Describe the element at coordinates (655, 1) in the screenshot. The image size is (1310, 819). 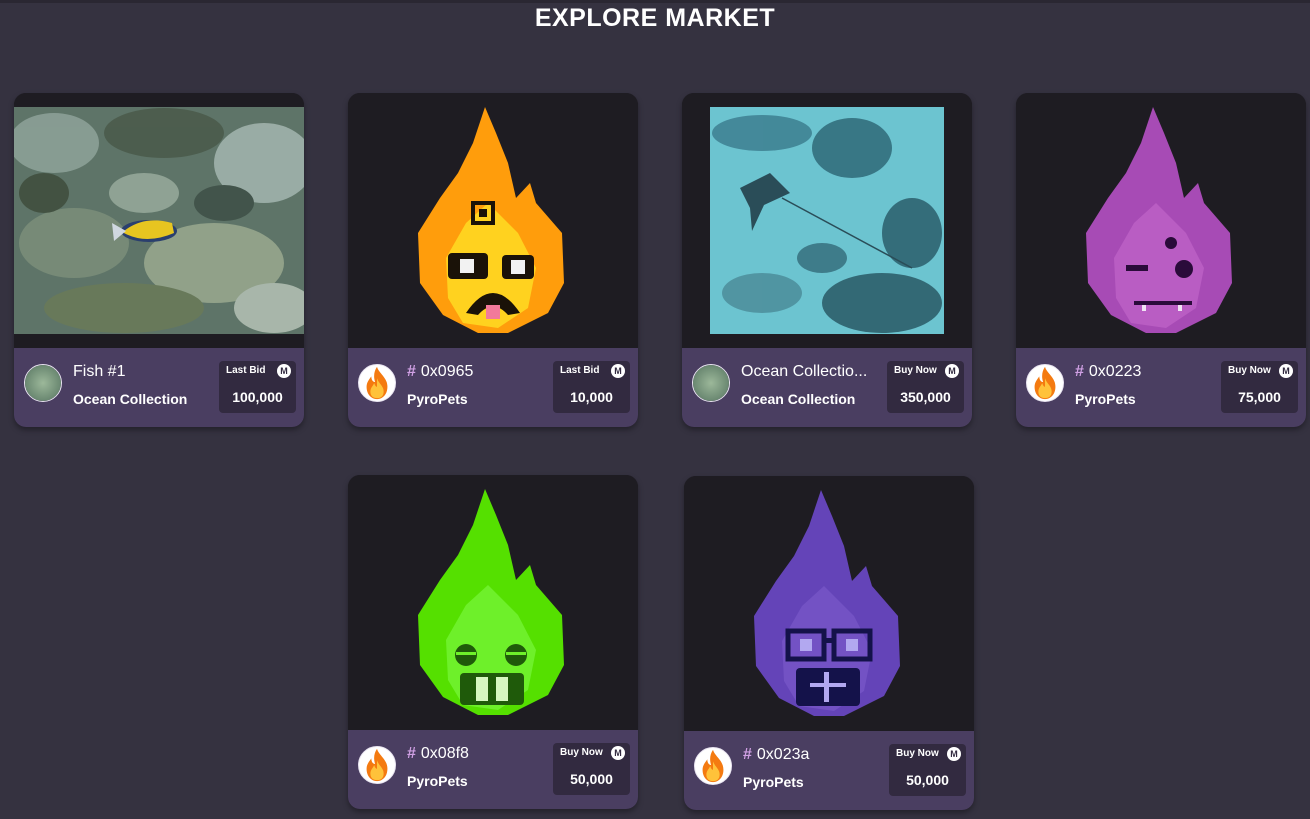
I see `top-bar` at that location.